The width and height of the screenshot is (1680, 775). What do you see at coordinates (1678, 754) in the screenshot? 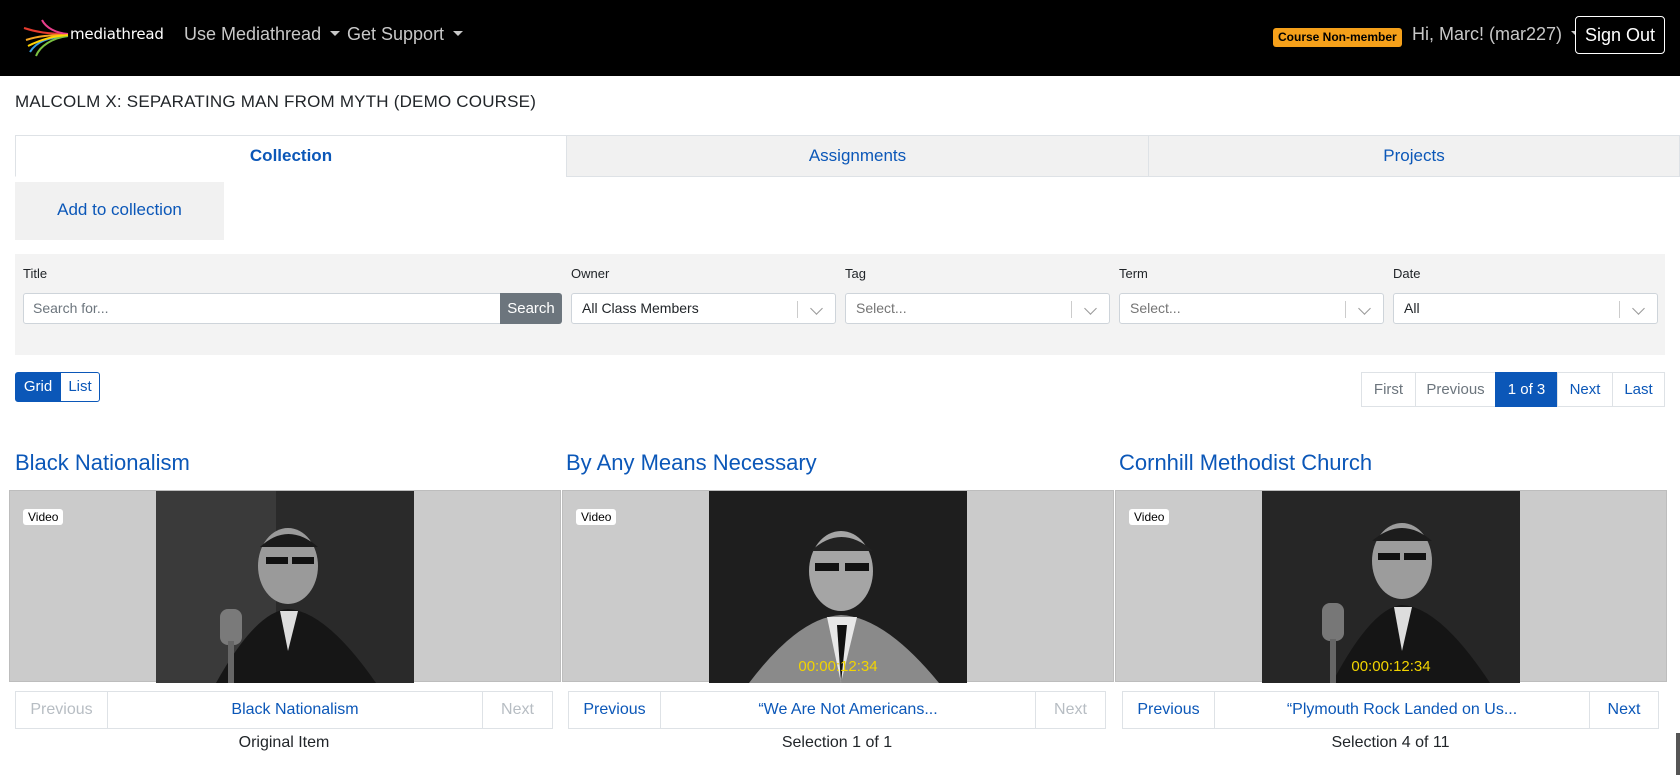
I see `scrollbar-thumb` at bounding box center [1678, 754].